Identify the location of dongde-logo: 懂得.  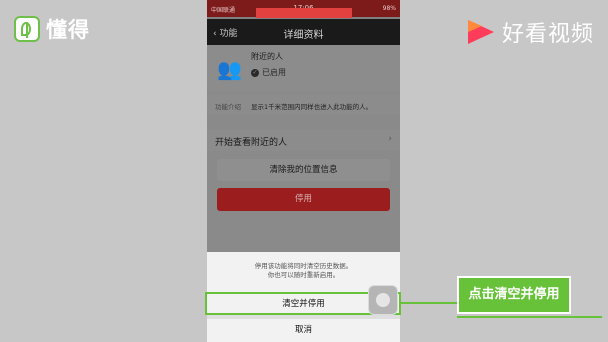
(52, 29).